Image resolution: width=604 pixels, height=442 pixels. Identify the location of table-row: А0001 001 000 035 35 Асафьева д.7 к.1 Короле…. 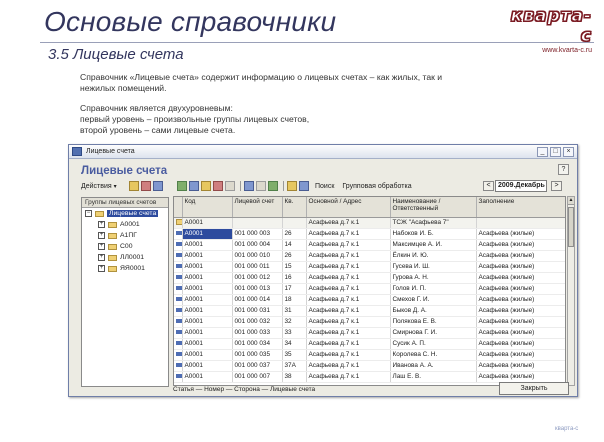
(369, 355).